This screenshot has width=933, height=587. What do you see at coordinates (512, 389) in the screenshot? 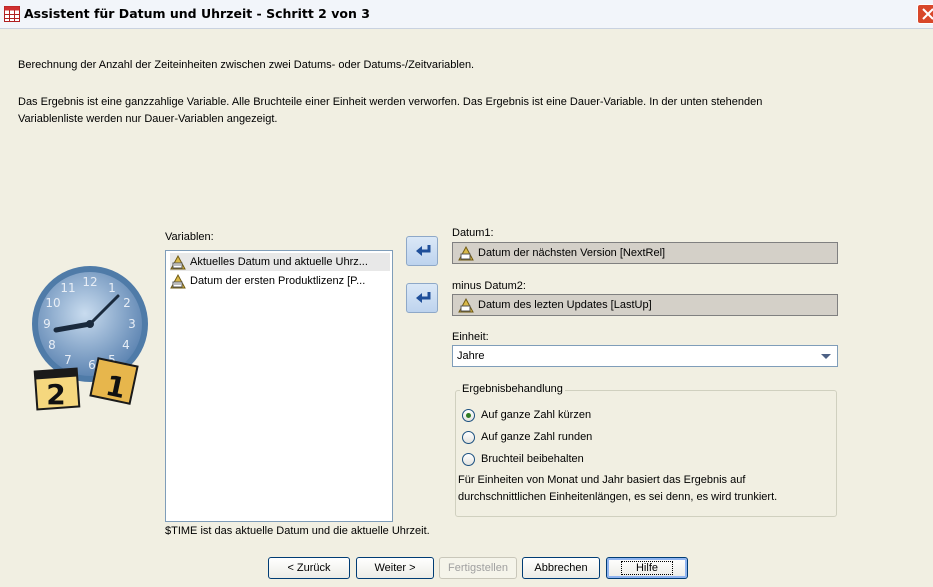
I see `result-handling-title: Ergebnisbehandlung` at bounding box center [512, 389].